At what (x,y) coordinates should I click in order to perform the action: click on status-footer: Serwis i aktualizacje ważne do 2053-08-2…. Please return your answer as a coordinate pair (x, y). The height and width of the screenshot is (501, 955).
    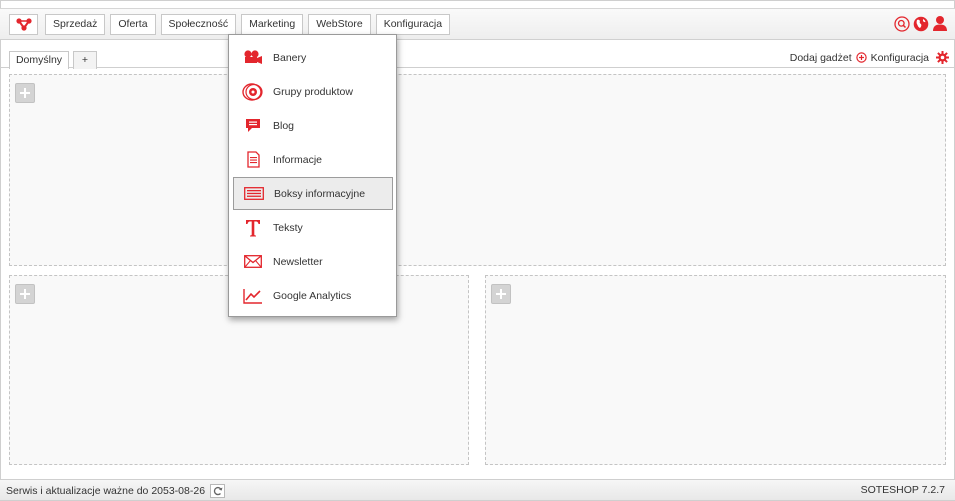
    Looking at the image, I should click on (477, 490).